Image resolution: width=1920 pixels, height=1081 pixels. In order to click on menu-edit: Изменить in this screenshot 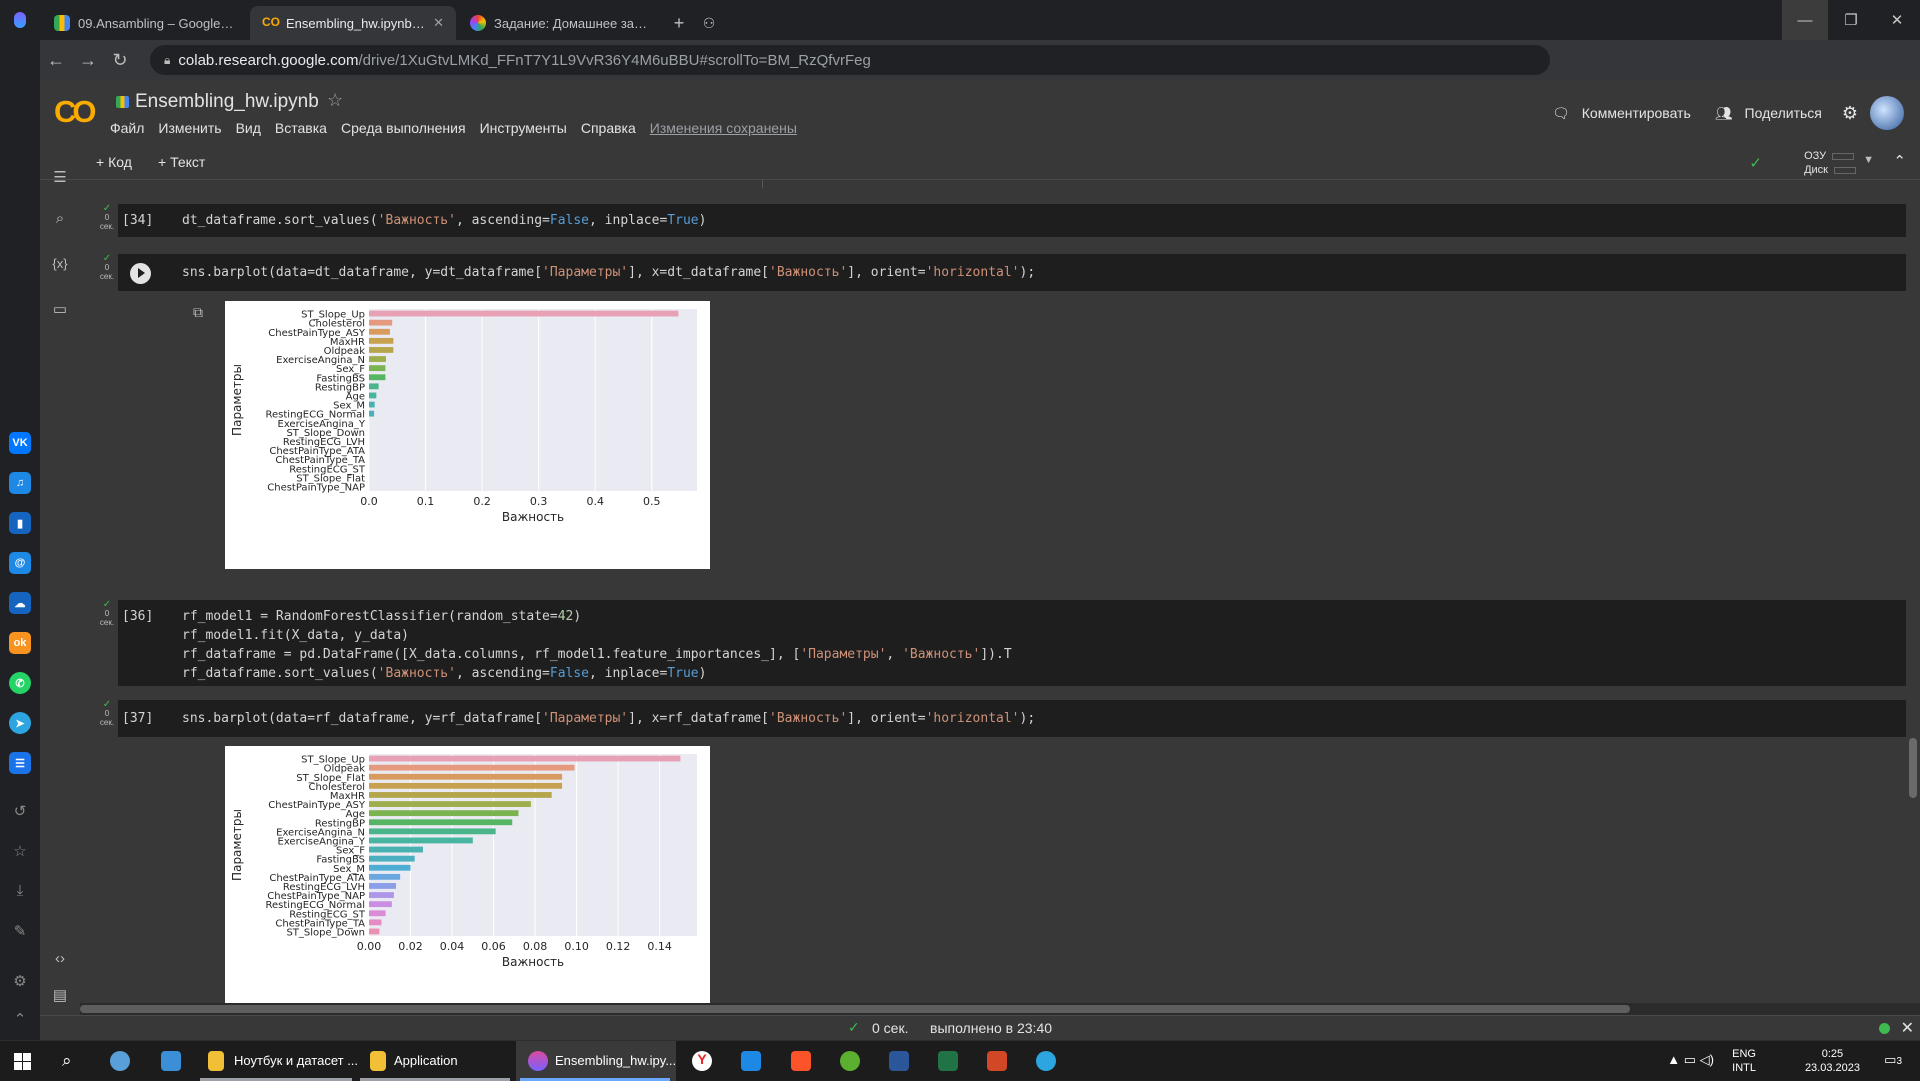, I will do `click(189, 128)`.